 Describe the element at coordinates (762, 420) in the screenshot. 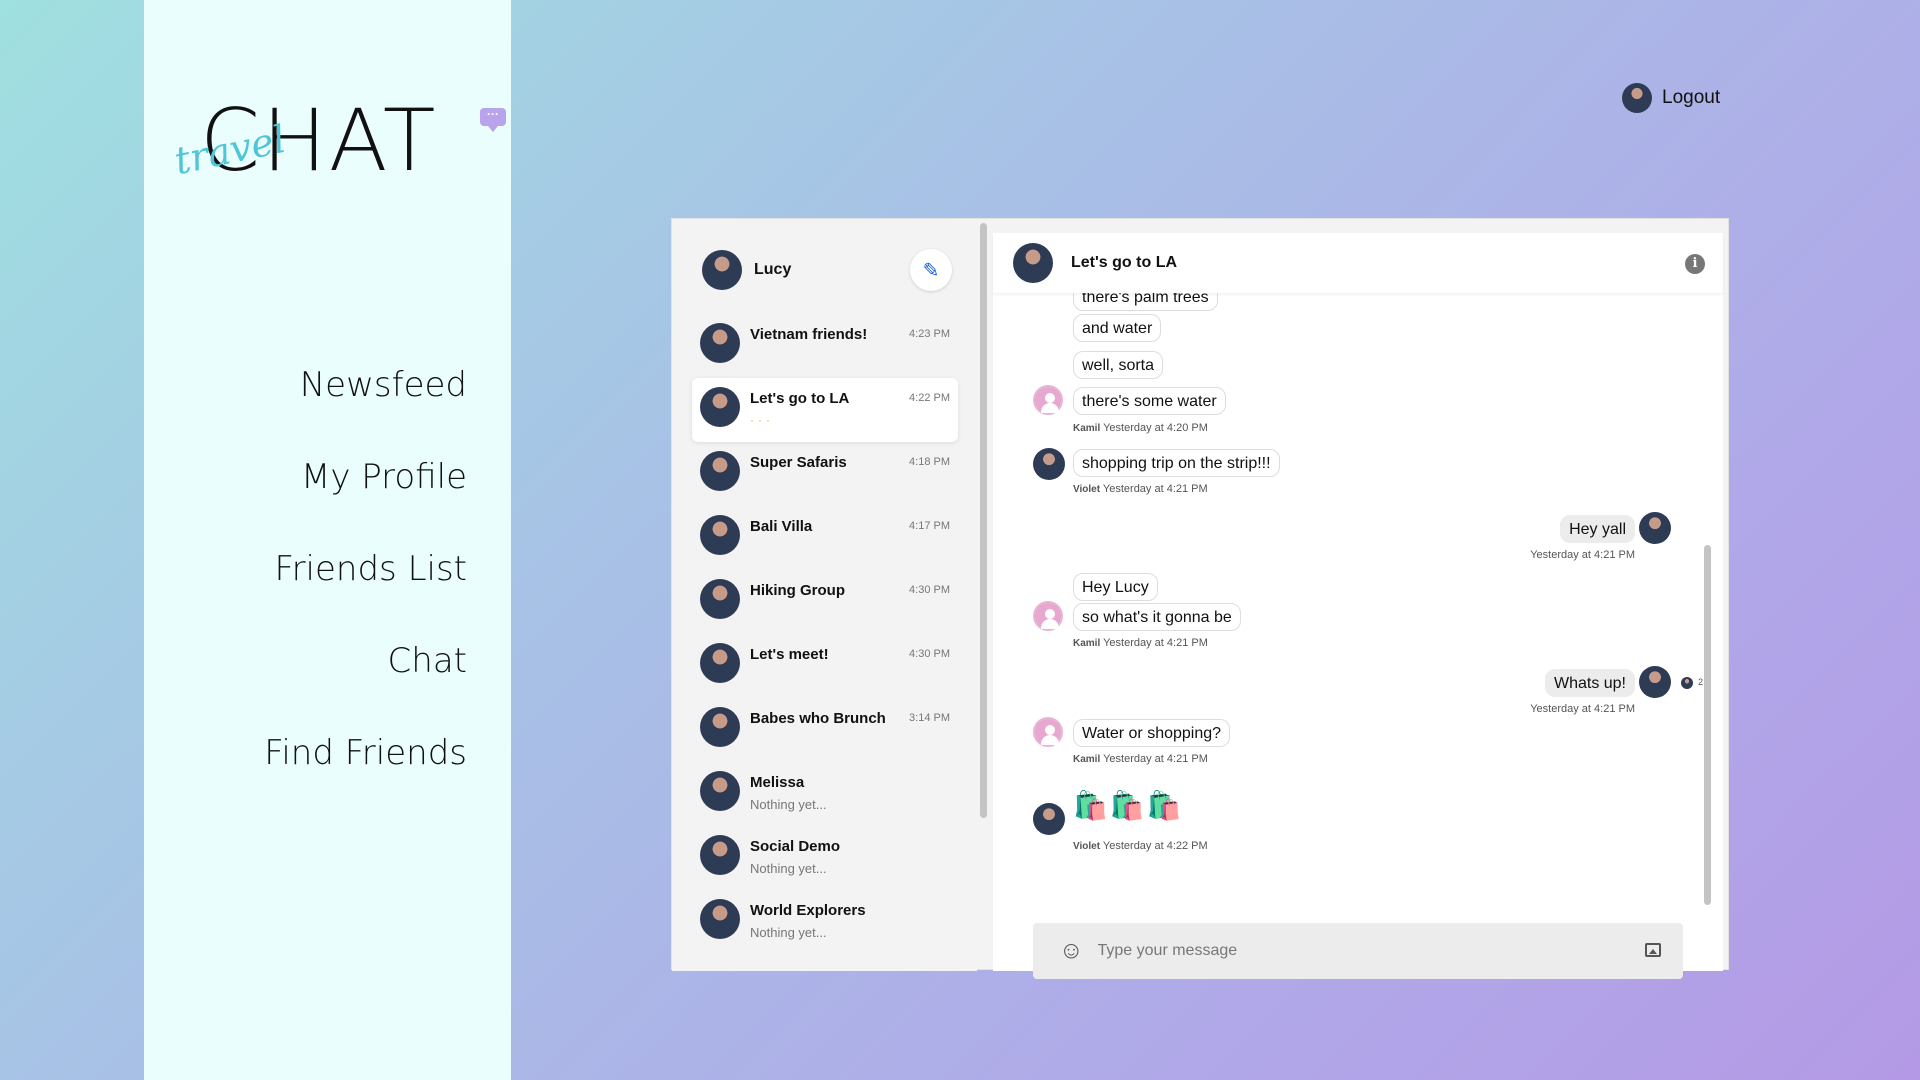

I see `typing-indicator: ···` at that location.